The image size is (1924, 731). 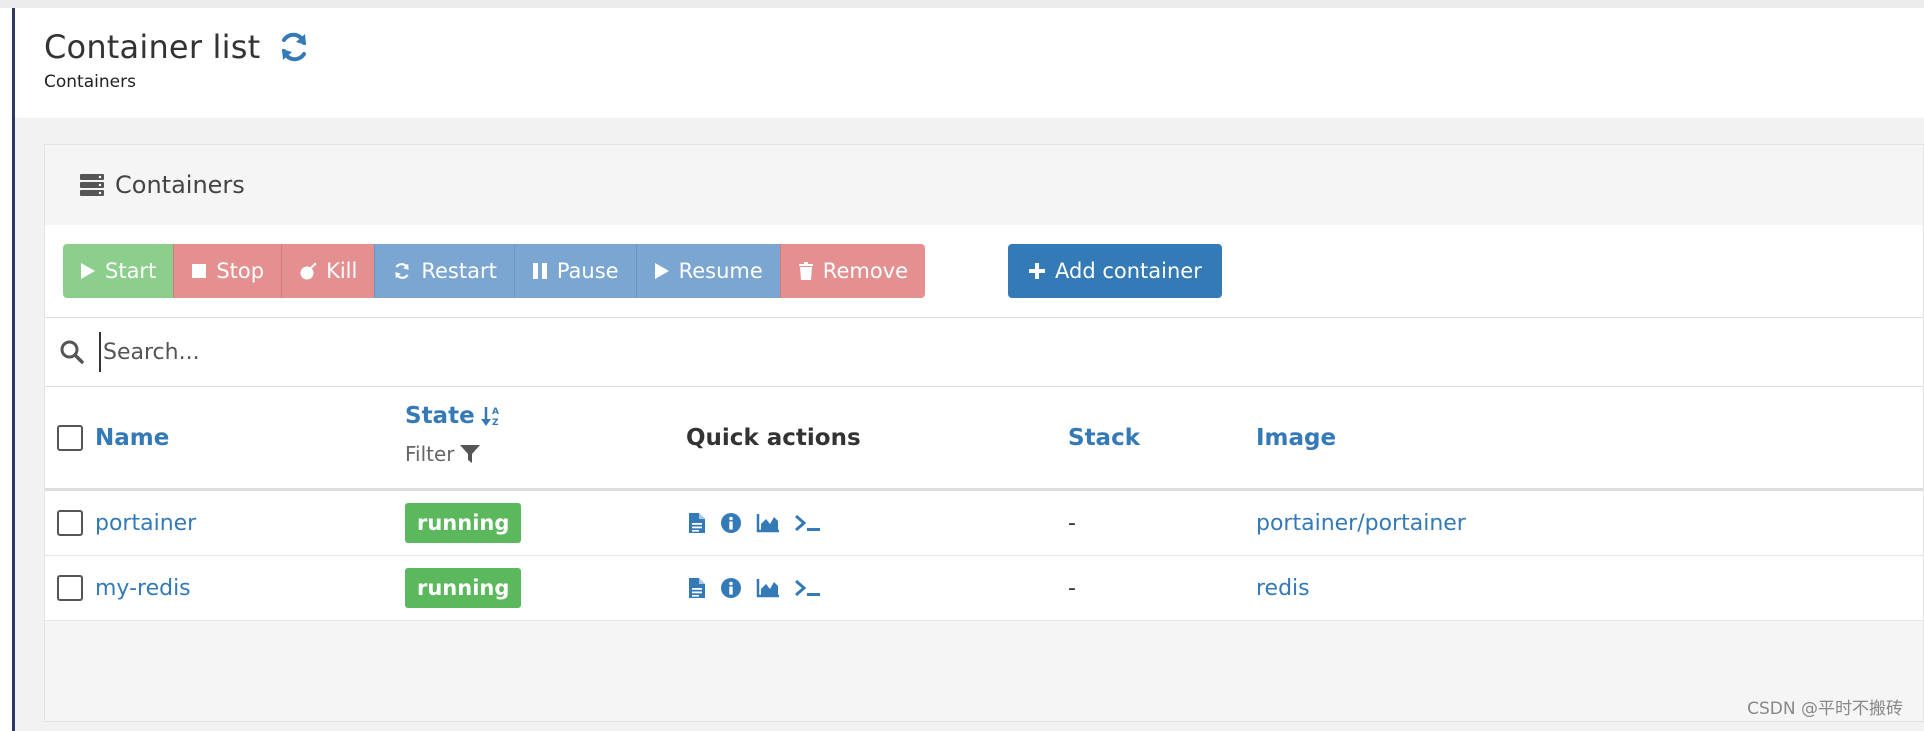 What do you see at coordinates (152, 47) in the screenshot?
I see `page-title: Container list` at bounding box center [152, 47].